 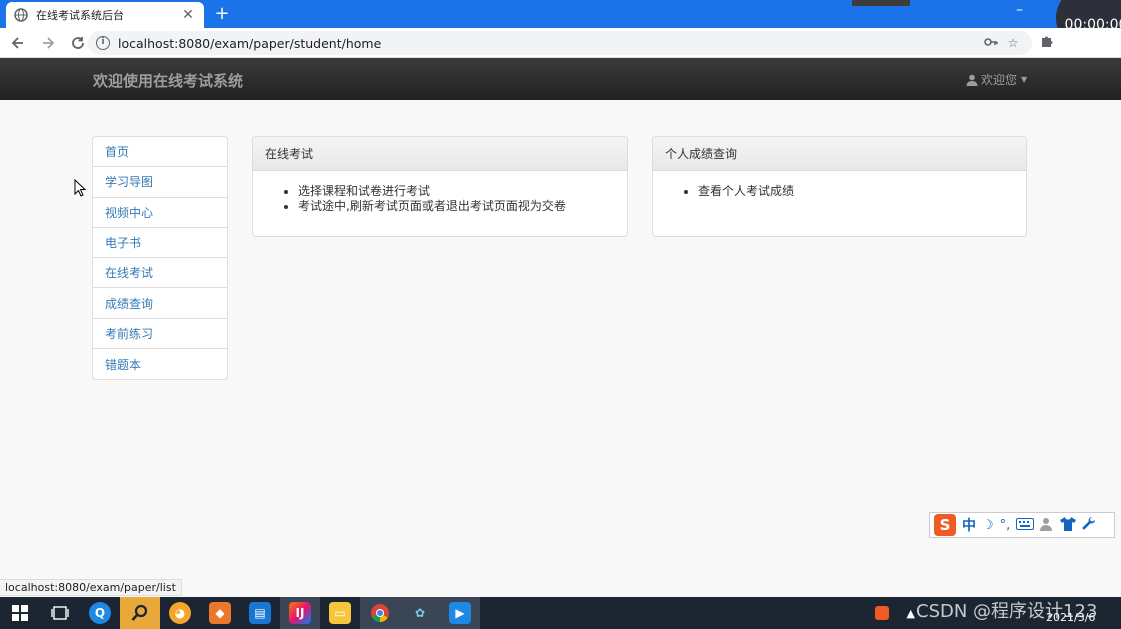 I want to click on brand-title: 欢迎使用在线考试系统, so click(x=168, y=80).